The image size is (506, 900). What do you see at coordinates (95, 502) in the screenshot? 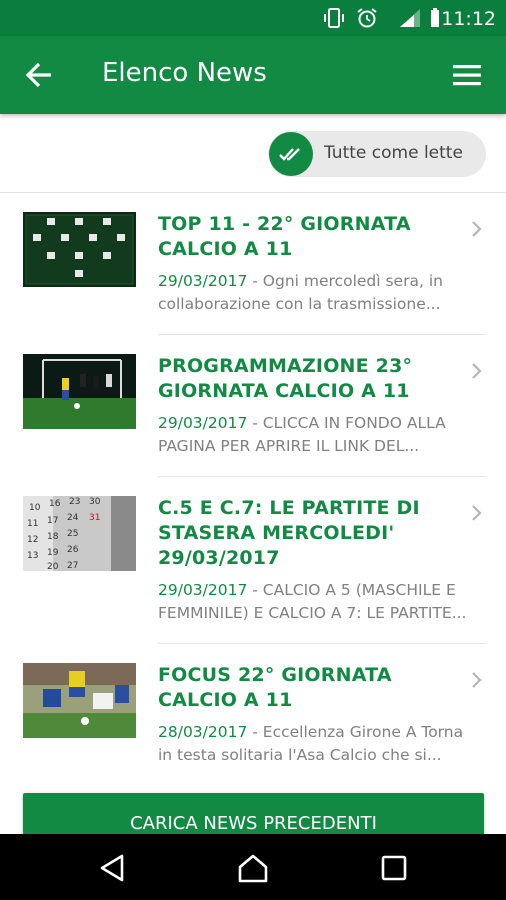
I see `svg-text: 30` at bounding box center [95, 502].